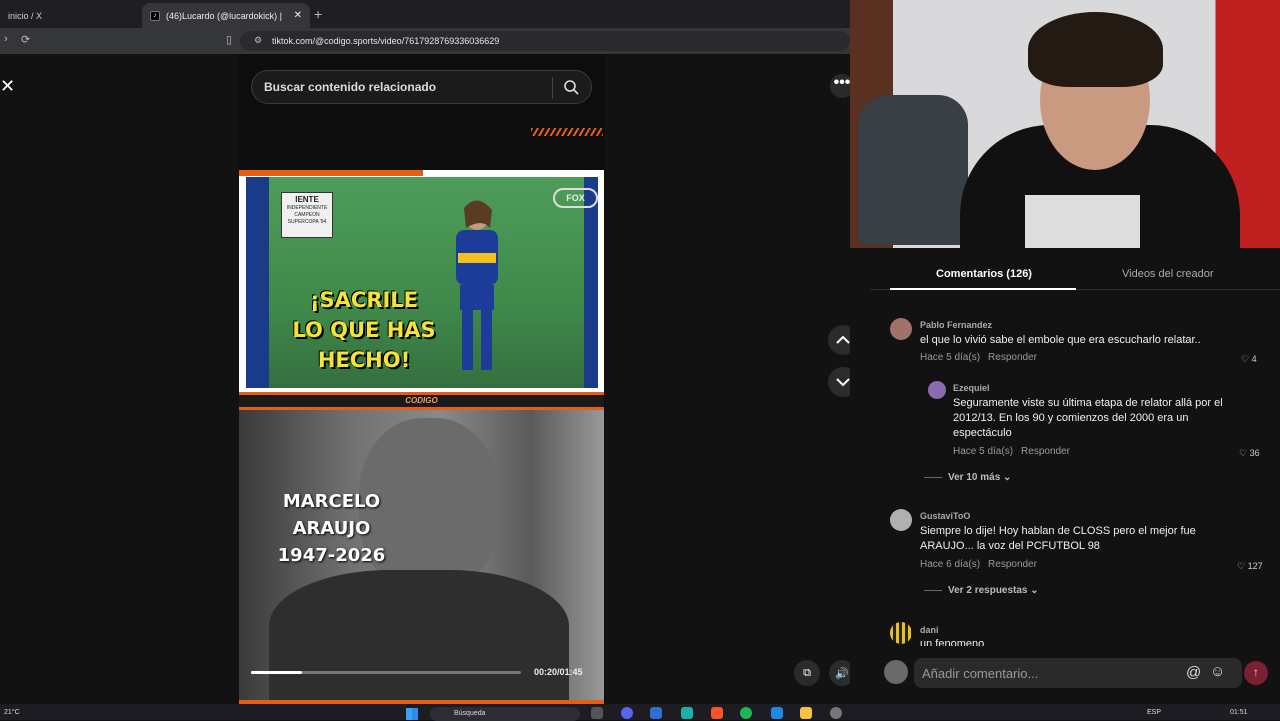 Image resolution: width=1280 pixels, height=721 pixels. Describe the element at coordinates (1254, 359) in the screenshot. I see `like-count: 4` at that location.